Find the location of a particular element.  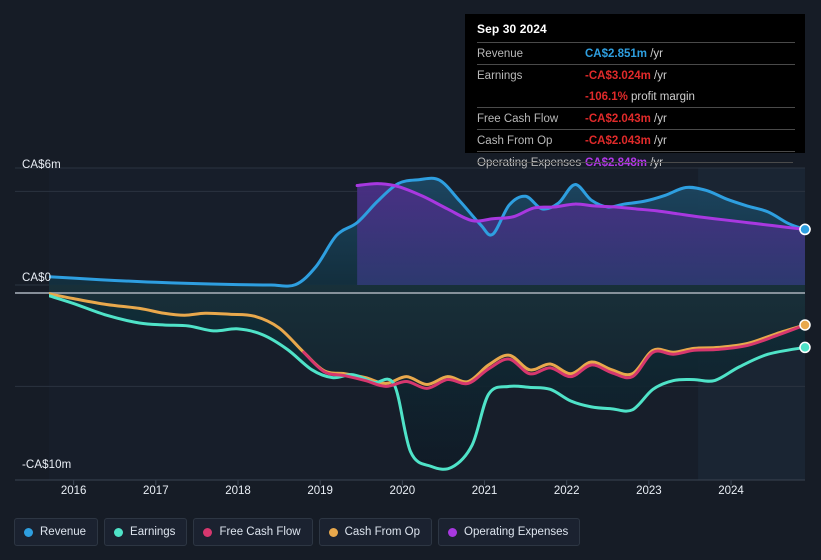

tooltip-row: Cash From Op -CA$2.043m /yr is located at coordinates (636, 140).